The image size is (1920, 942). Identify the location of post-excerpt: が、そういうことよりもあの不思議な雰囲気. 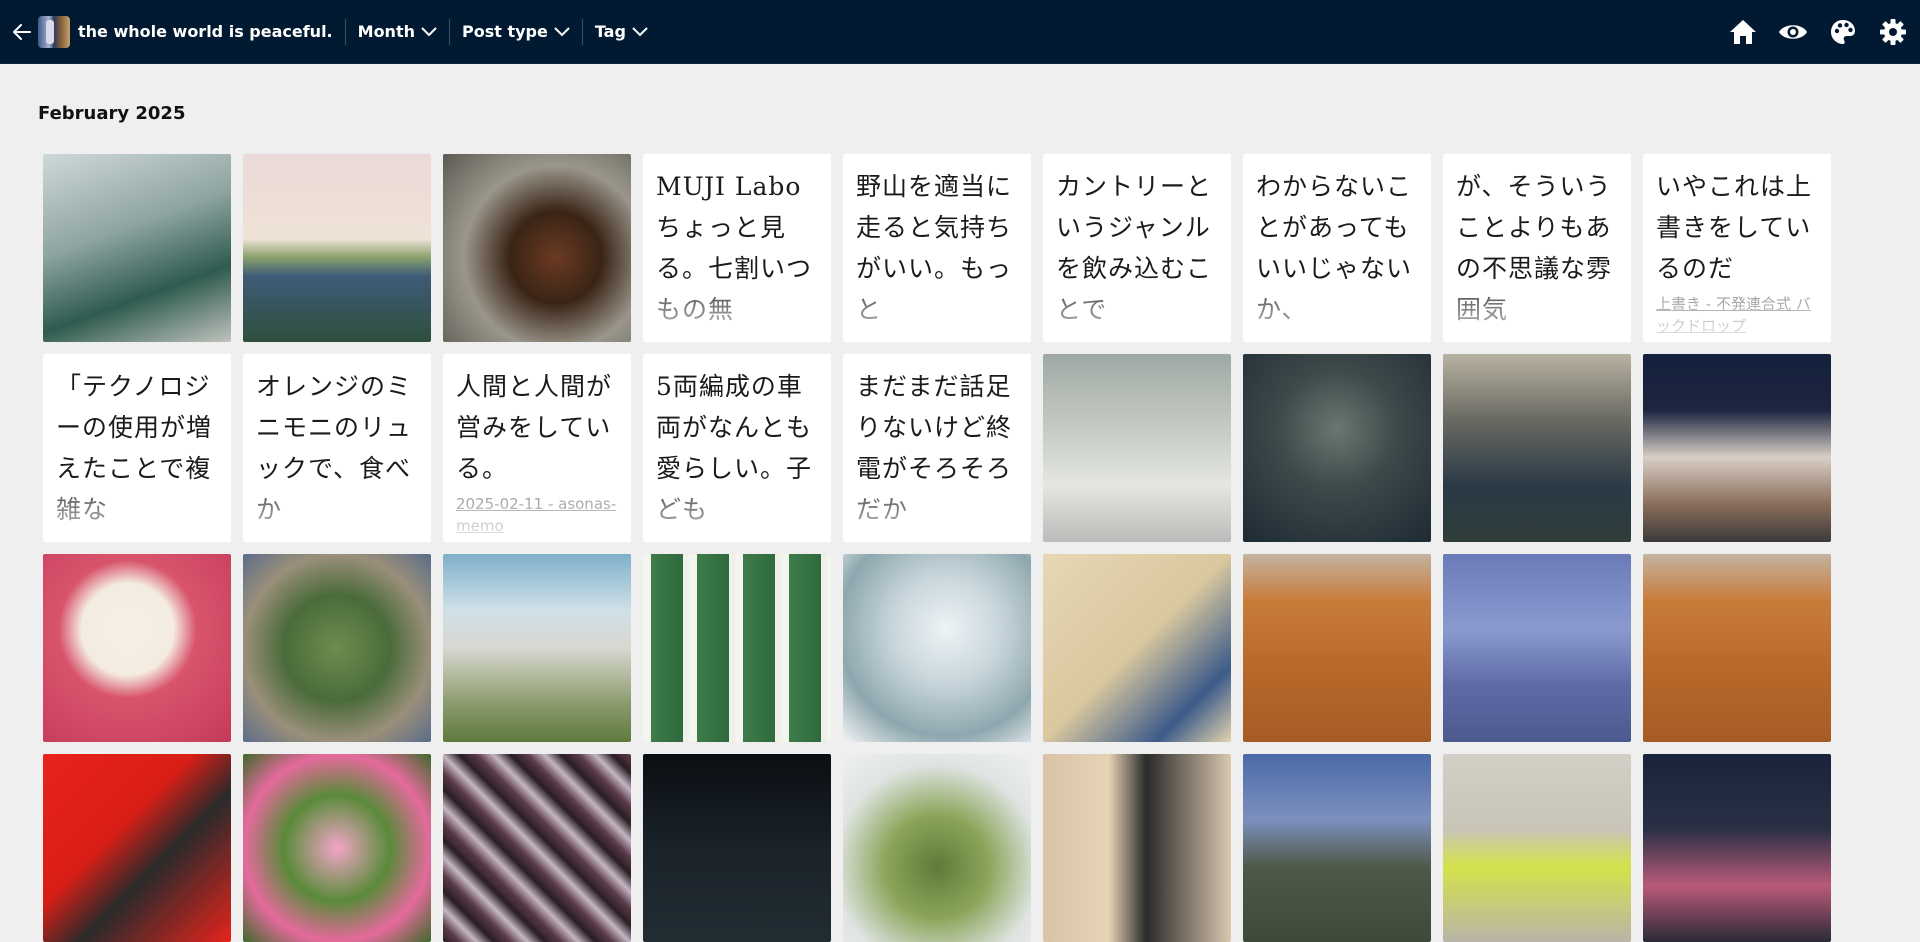
(1534, 248).